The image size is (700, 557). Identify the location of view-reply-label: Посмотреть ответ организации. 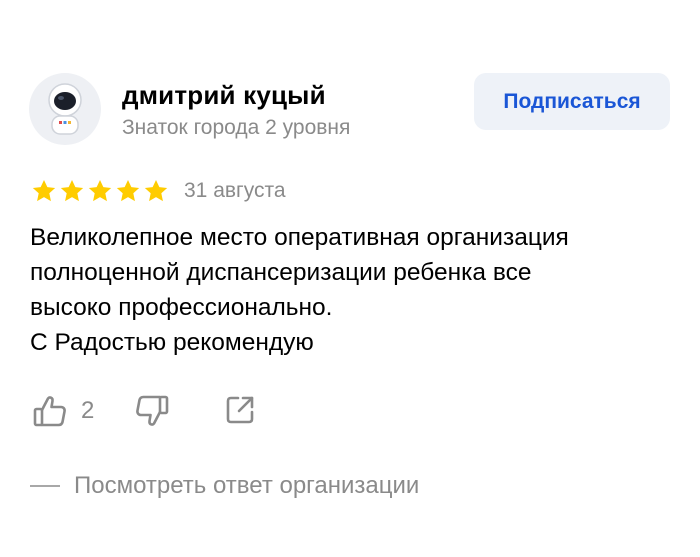
(247, 485).